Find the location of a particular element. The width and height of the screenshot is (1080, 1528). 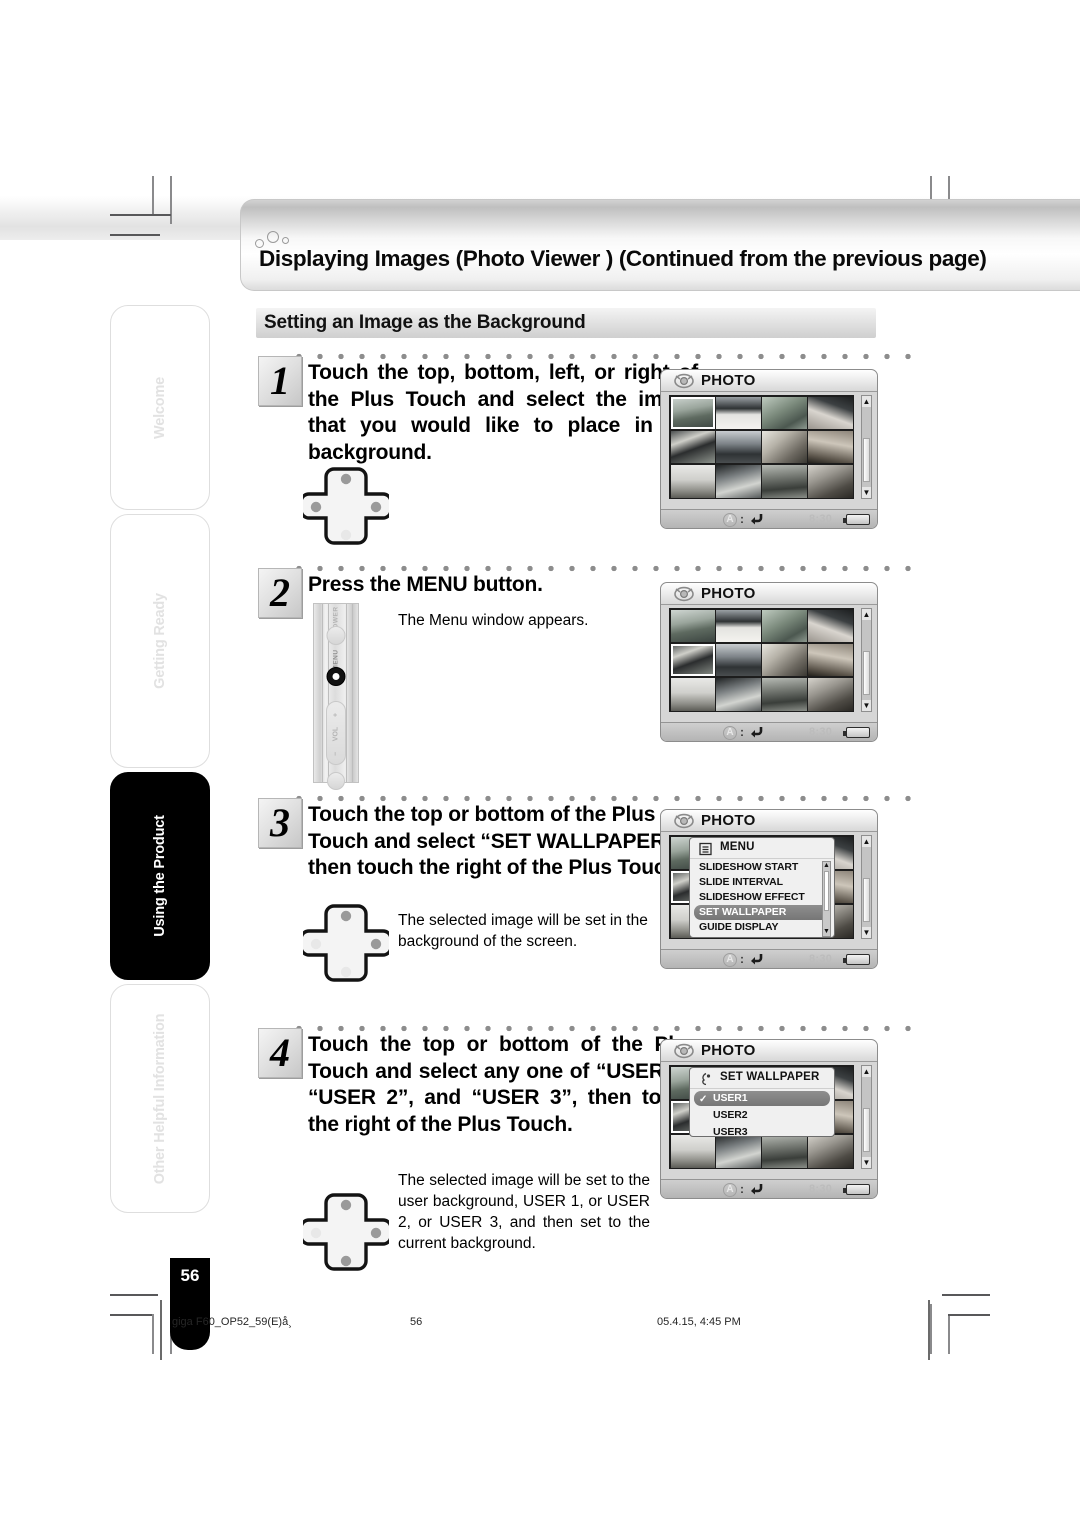

menu-list-icon is located at coordinates (705, 849).